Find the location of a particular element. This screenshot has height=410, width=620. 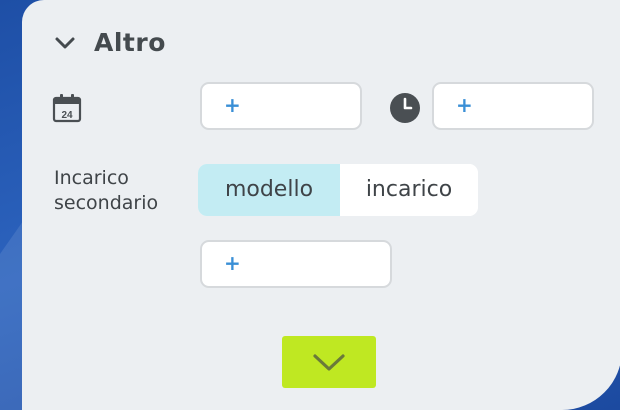

add-assignment-plus: + is located at coordinates (232, 263).